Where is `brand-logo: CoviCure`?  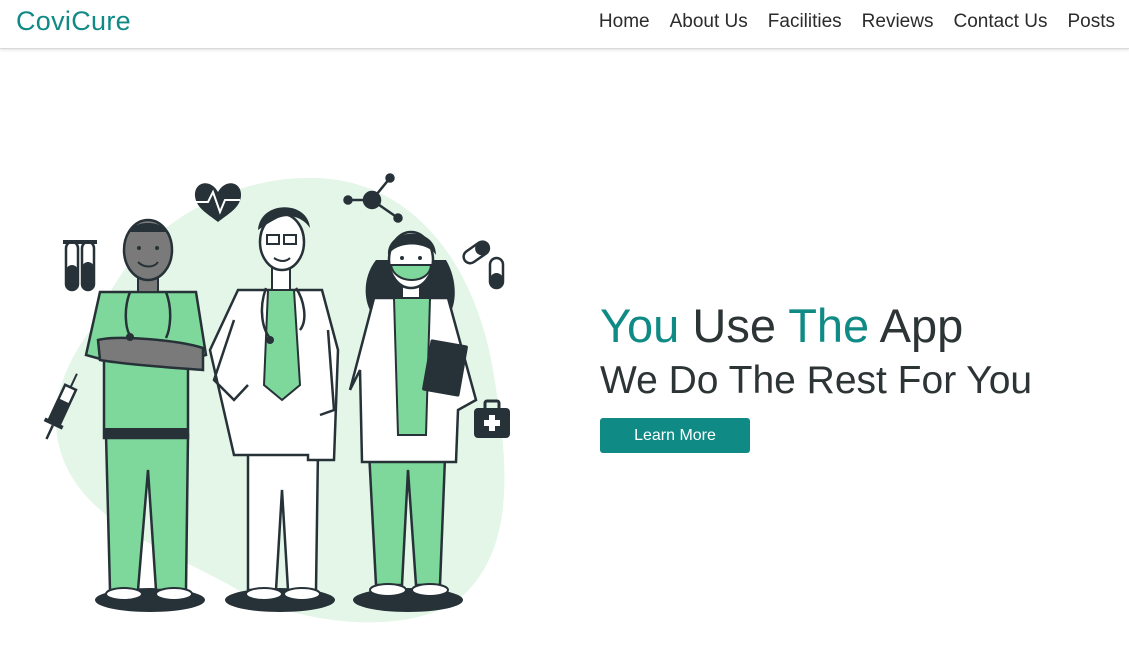 brand-logo: CoviCure is located at coordinates (73, 21).